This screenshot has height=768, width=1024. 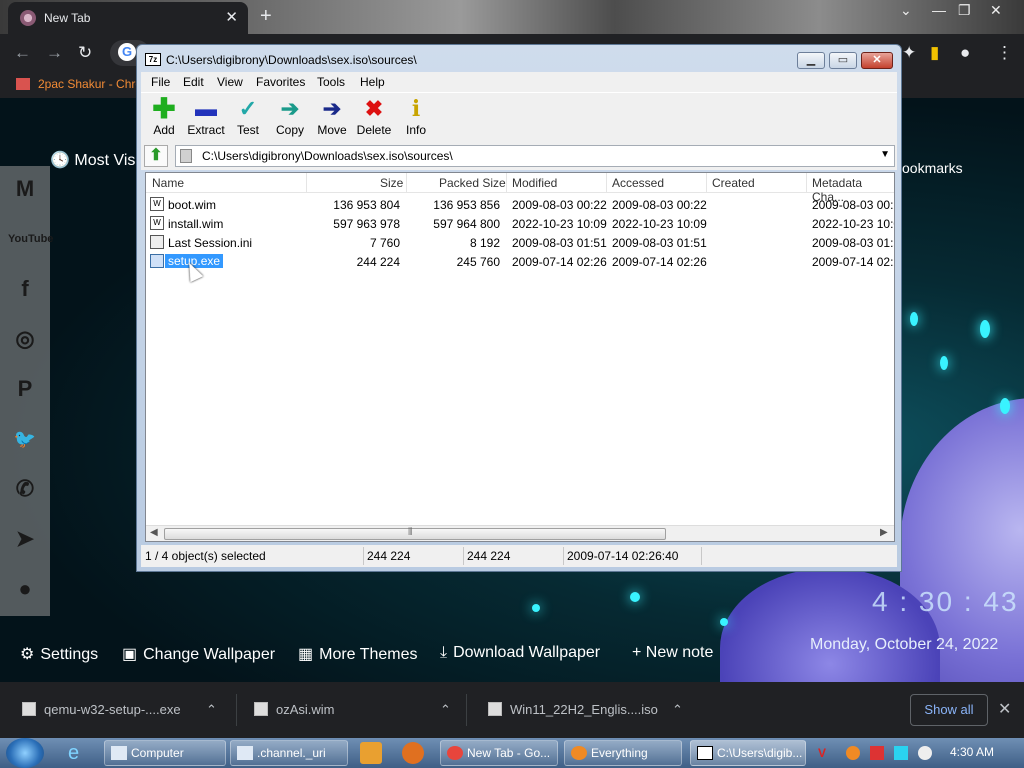 I want to click on column-modified: Modified, so click(x=534, y=183).